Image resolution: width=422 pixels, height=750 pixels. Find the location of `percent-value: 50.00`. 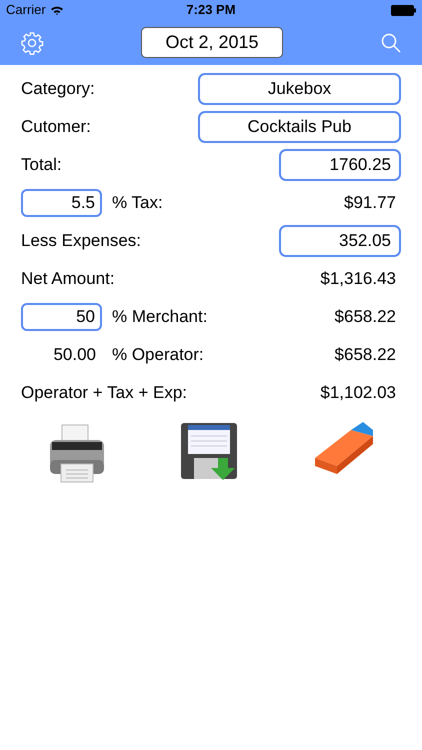

percent-value: 50.00 is located at coordinates (74, 355).